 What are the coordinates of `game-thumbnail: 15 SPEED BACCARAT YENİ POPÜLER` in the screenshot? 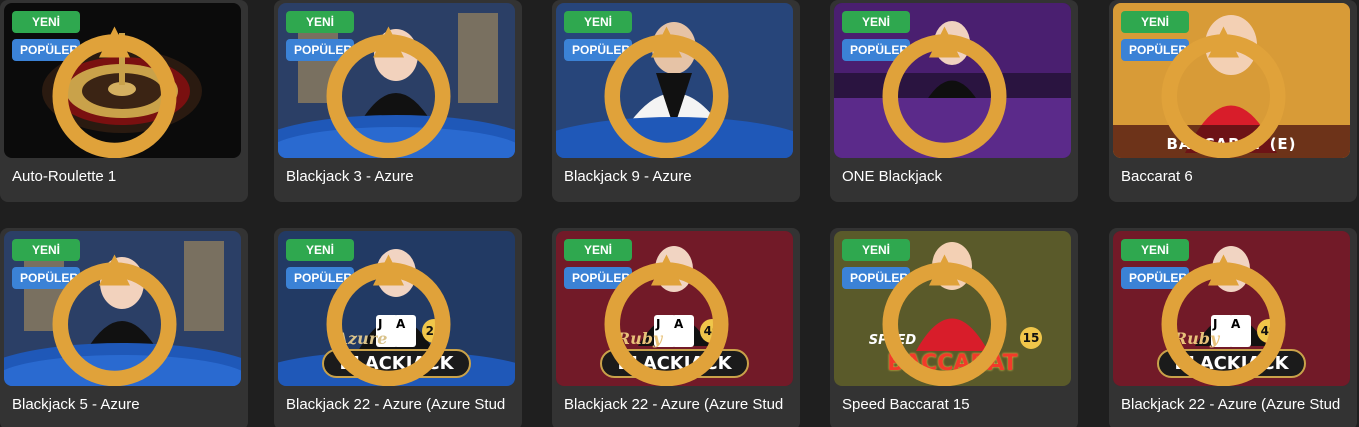 It's located at (952, 308).